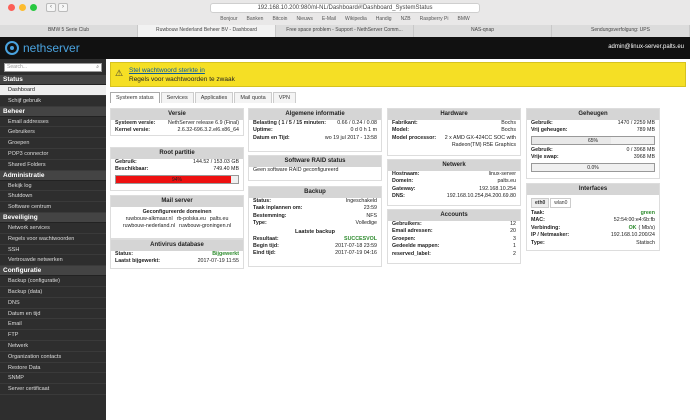 The height and width of the screenshot is (420, 690). What do you see at coordinates (177, 97) in the screenshot?
I see `content-tab: Services` at bounding box center [177, 97].